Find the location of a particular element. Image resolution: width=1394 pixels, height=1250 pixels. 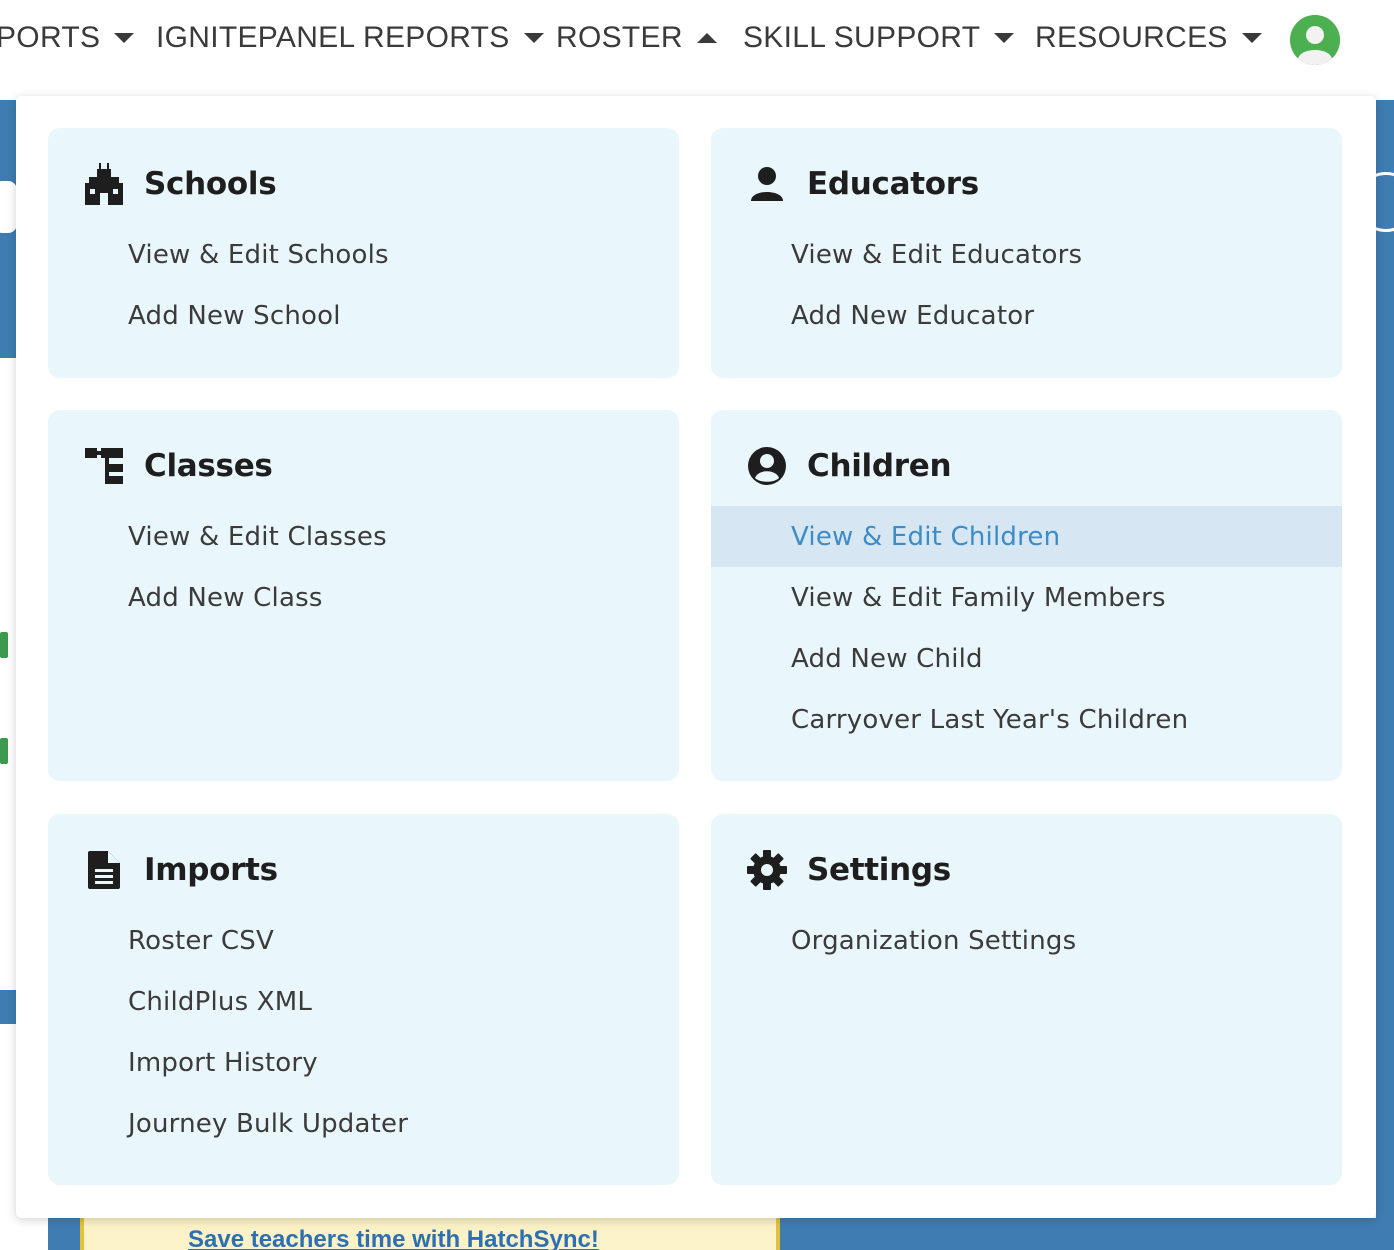

settings-title: Settings is located at coordinates (879, 870).